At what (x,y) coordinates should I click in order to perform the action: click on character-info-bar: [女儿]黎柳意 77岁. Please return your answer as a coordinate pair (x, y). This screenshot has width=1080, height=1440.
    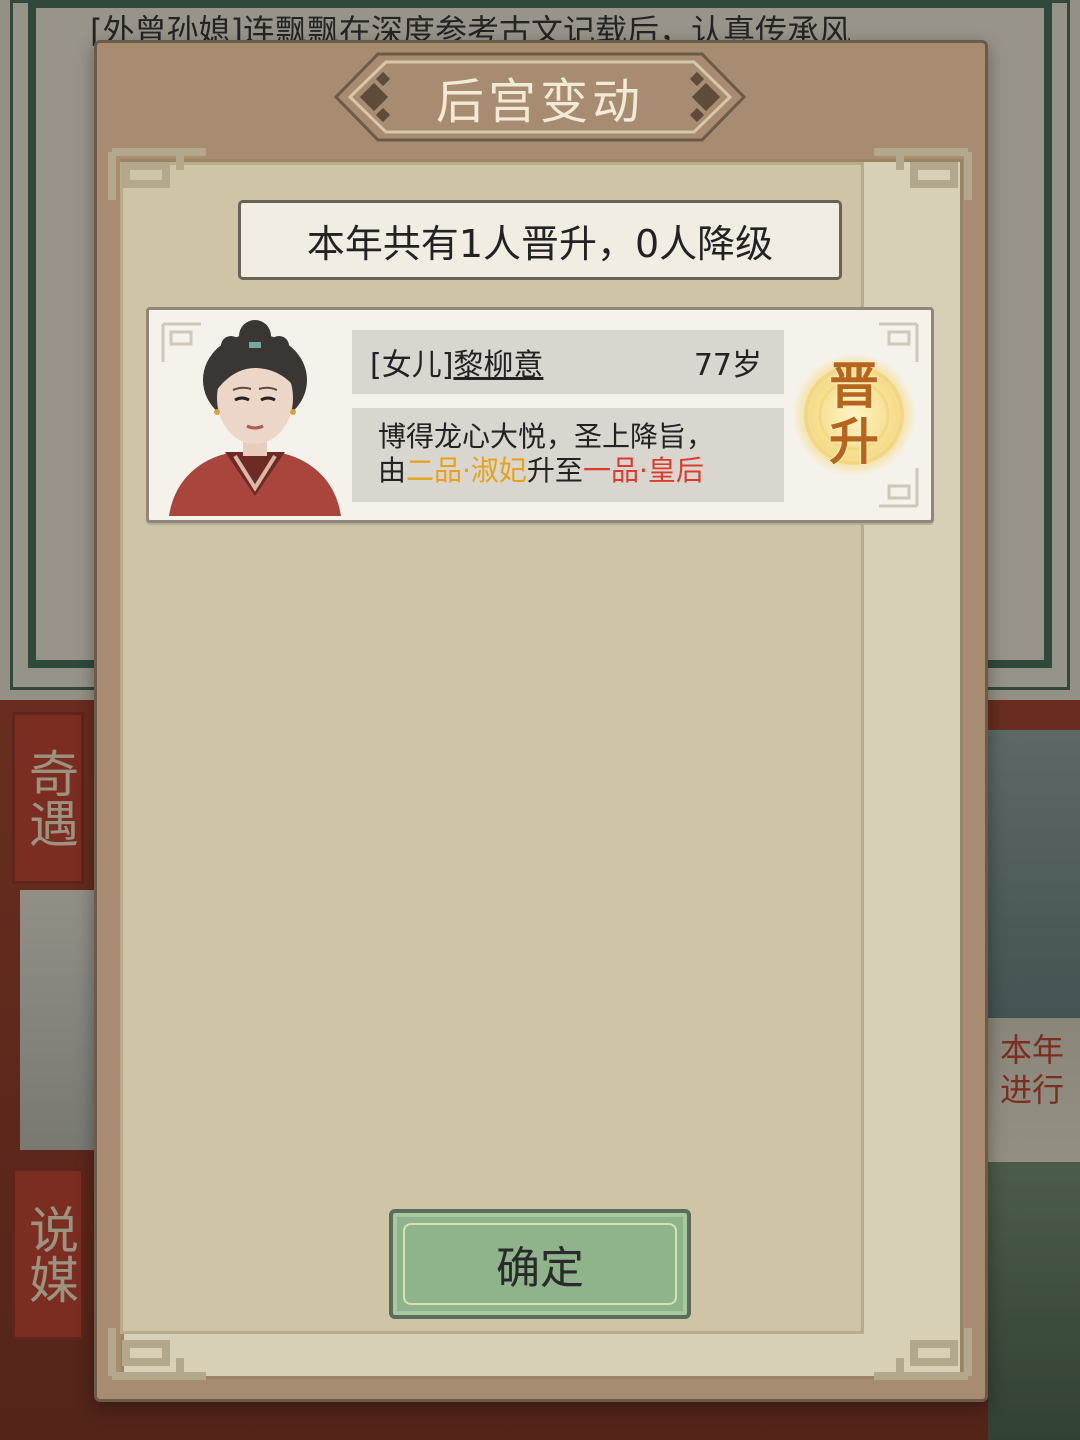
    Looking at the image, I should click on (568, 362).